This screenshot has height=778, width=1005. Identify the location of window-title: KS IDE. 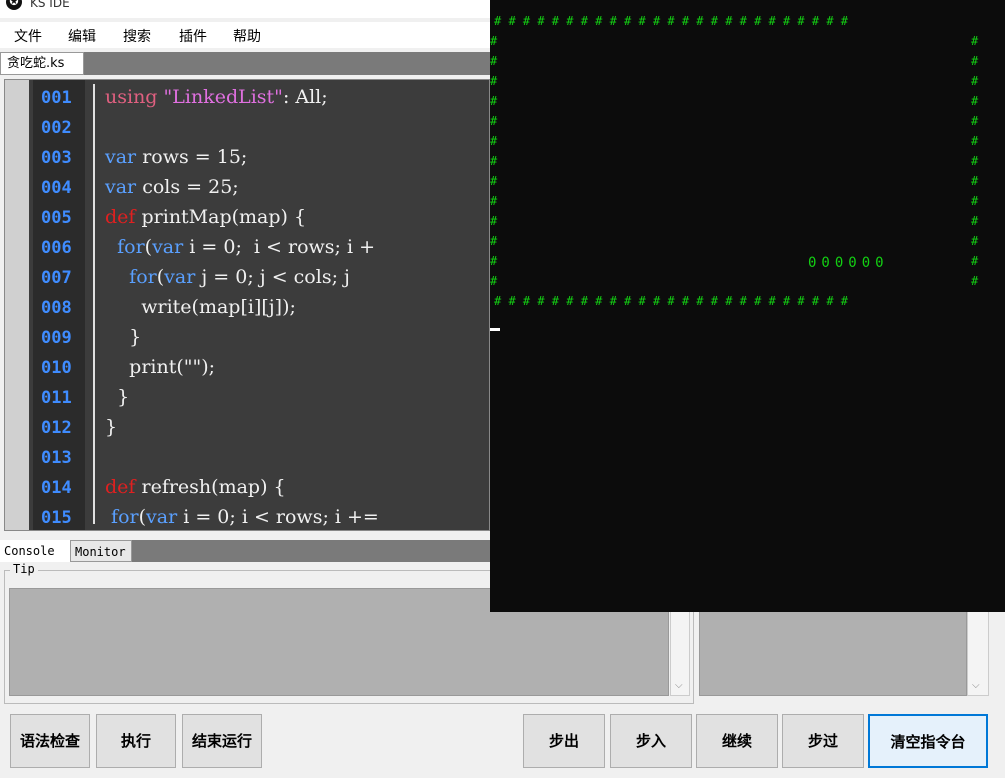
(50, 5).